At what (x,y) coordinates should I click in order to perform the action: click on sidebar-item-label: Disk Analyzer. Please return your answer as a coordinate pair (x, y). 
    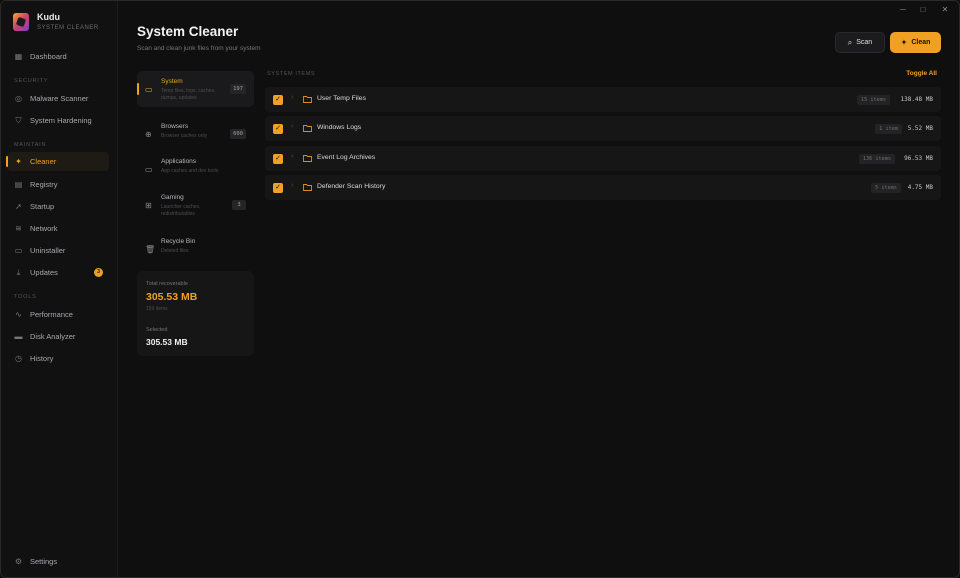
    Looking at the image, I should click on (53, 336).